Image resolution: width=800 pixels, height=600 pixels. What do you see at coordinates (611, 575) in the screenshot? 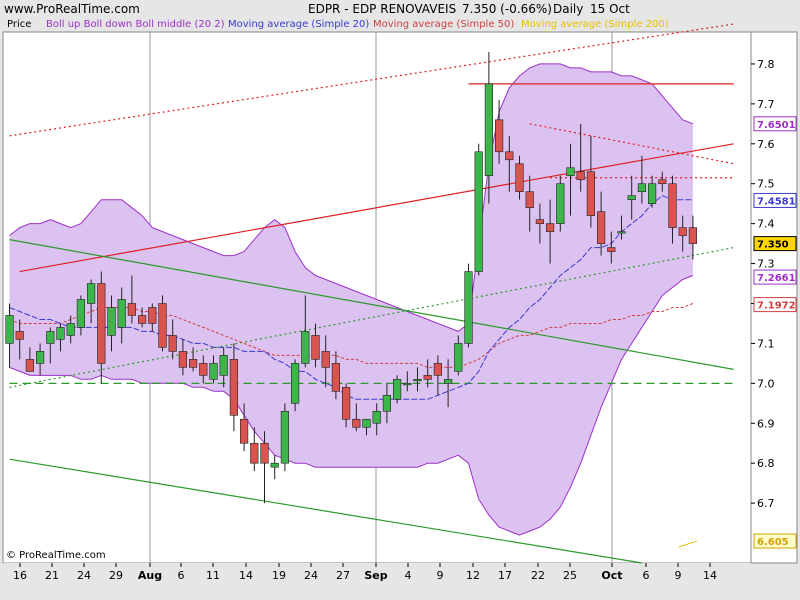
I see `x-tick-label: Oct` at bounding box center [611, 575].